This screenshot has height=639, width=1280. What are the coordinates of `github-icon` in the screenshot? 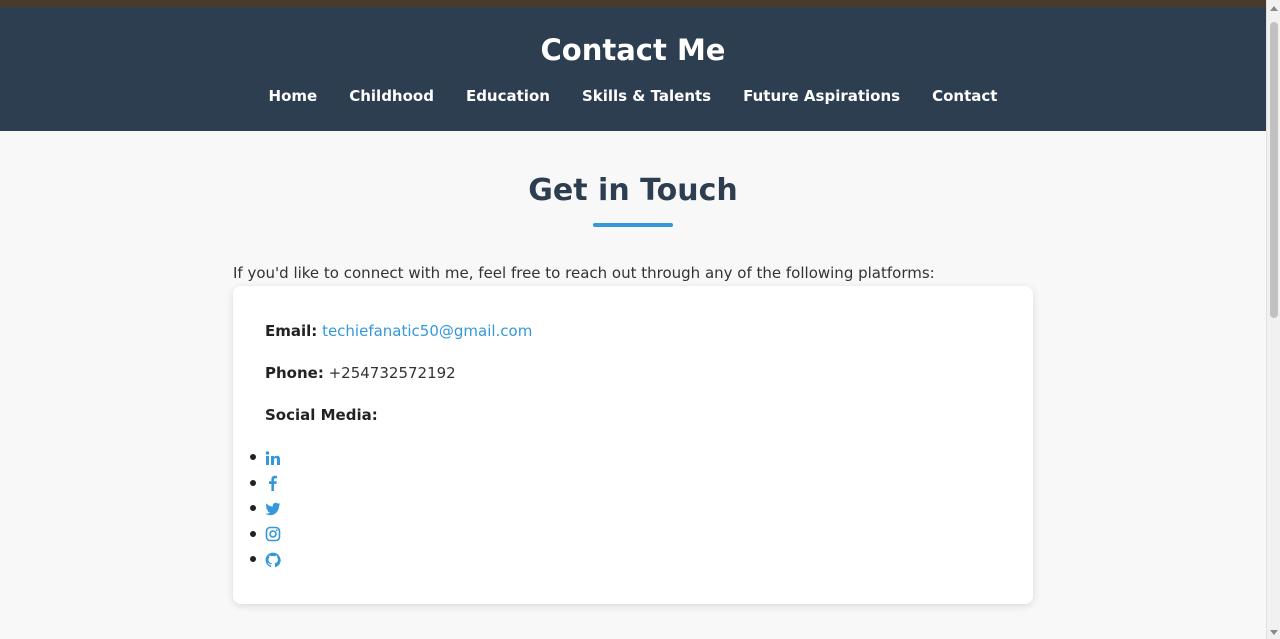 It's located at (273, 560).